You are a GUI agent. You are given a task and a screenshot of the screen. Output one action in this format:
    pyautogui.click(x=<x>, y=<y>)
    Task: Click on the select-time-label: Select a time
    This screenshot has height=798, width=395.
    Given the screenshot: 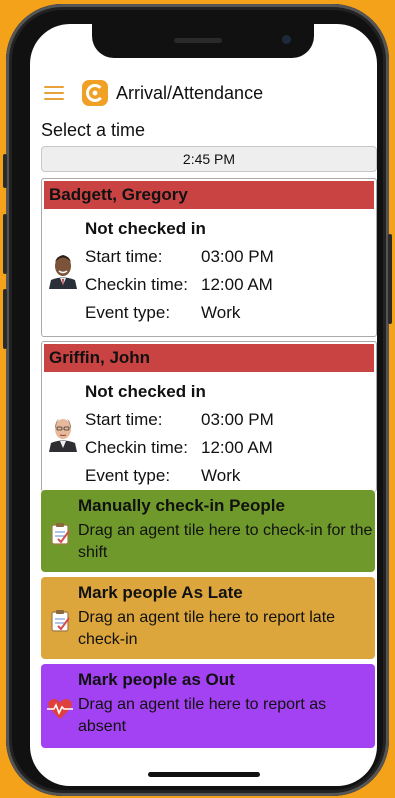 What is the action you would take?
    pyautogui.click(x=93, y=130)
    